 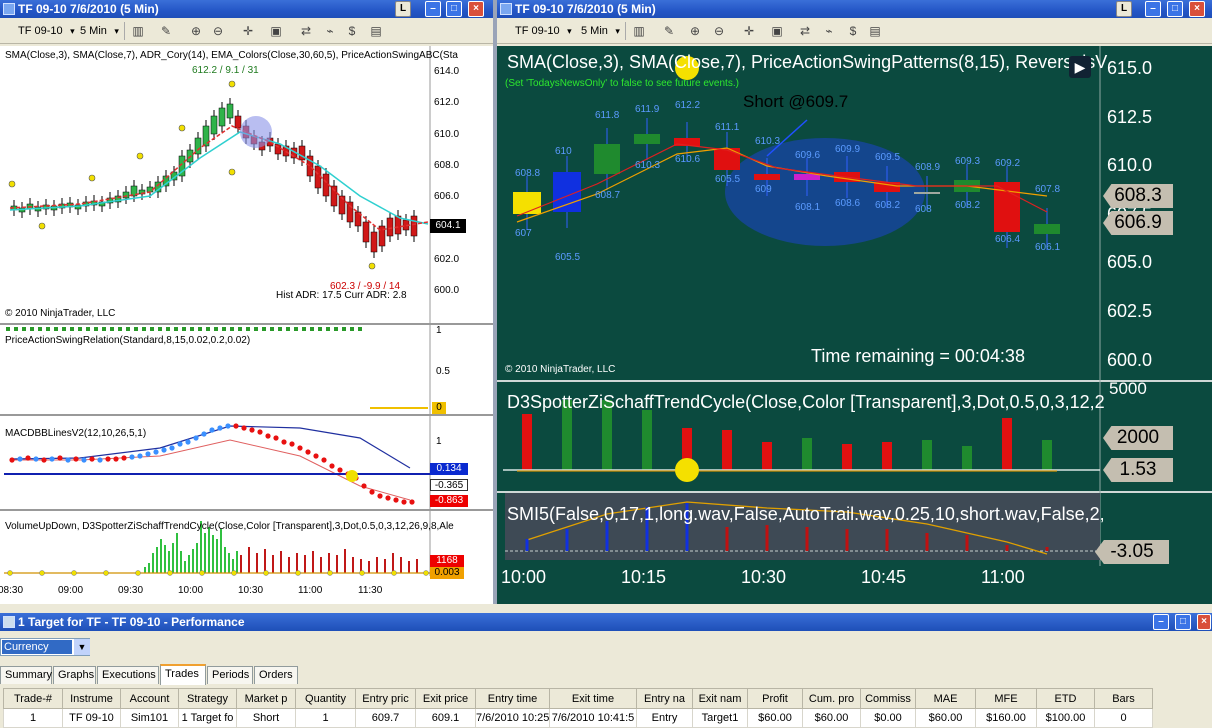 I want to click on short-entry-label: Short @609.7, so click(x=796, y=101).